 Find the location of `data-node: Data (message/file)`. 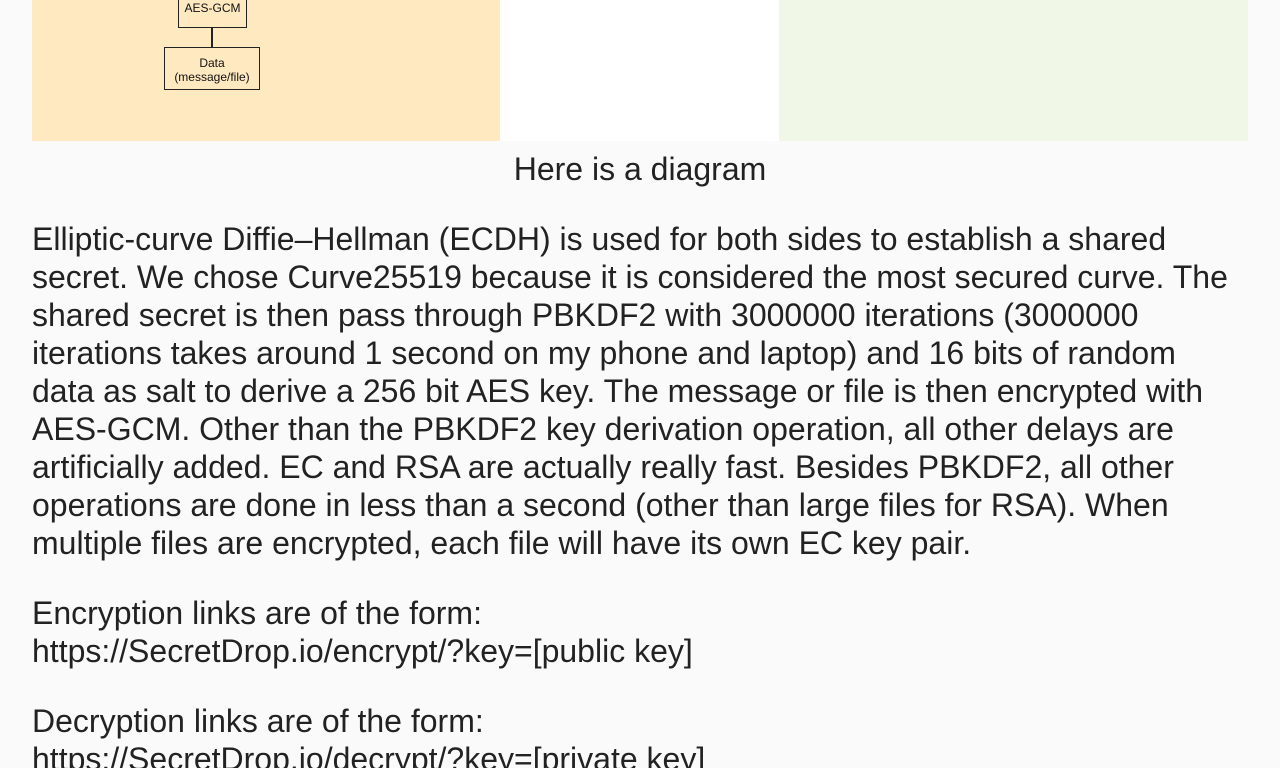

data-node: Data (message/file) is located at coordinates (212, 68).